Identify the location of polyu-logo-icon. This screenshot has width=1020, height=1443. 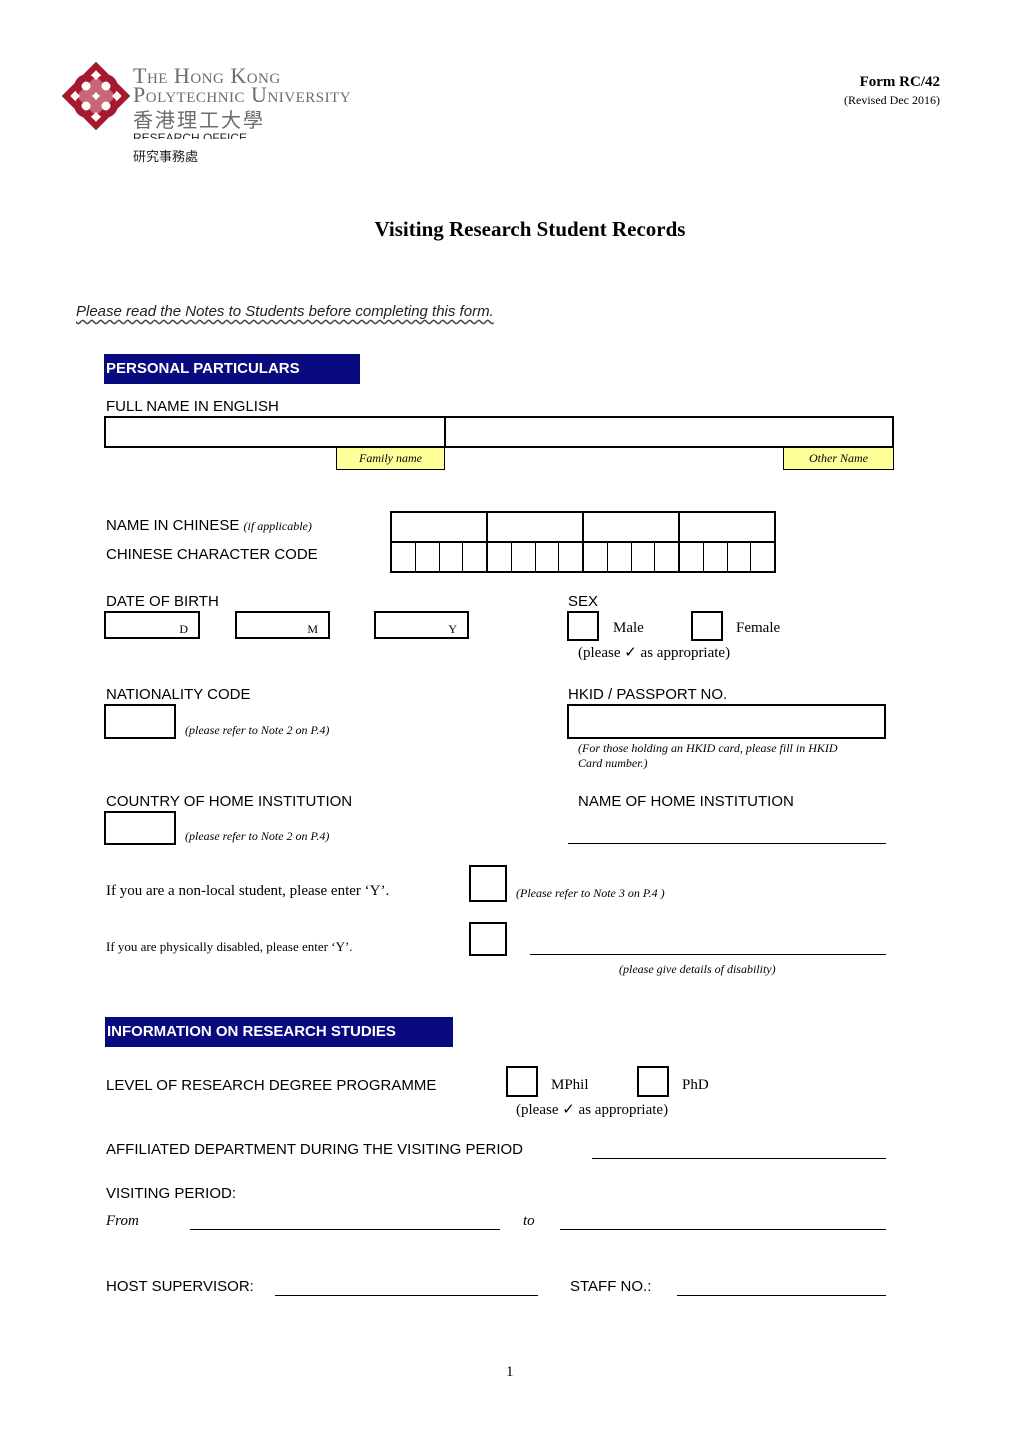
(96, 96).